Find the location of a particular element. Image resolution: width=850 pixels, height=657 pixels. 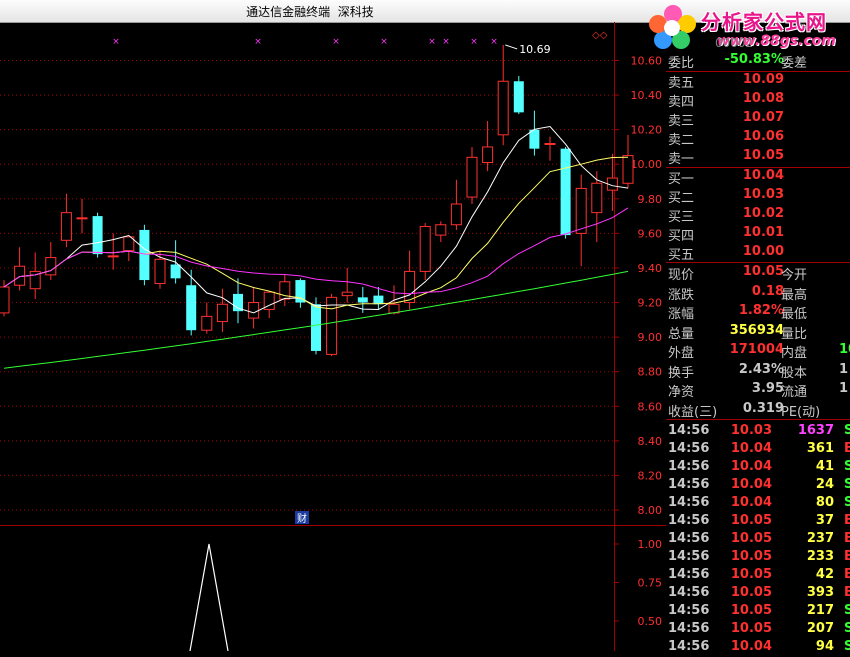

tick-volume: 1637 is located at coordinates (815, 430).